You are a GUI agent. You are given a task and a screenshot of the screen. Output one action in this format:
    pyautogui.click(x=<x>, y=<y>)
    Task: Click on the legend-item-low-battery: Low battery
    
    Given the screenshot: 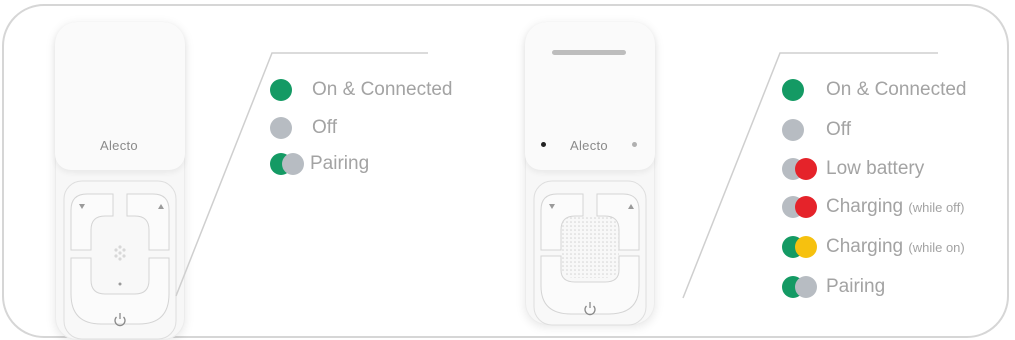 What is the action you would take?
    pyautogui.click(x=853, y=169)
    